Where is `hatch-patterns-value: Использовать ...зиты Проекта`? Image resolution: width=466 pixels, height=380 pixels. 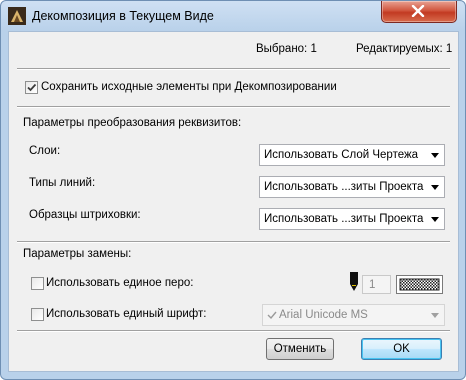
hatch-patterns-value: Использовать ...зиты Проекта is located at coordinates (344, 219).